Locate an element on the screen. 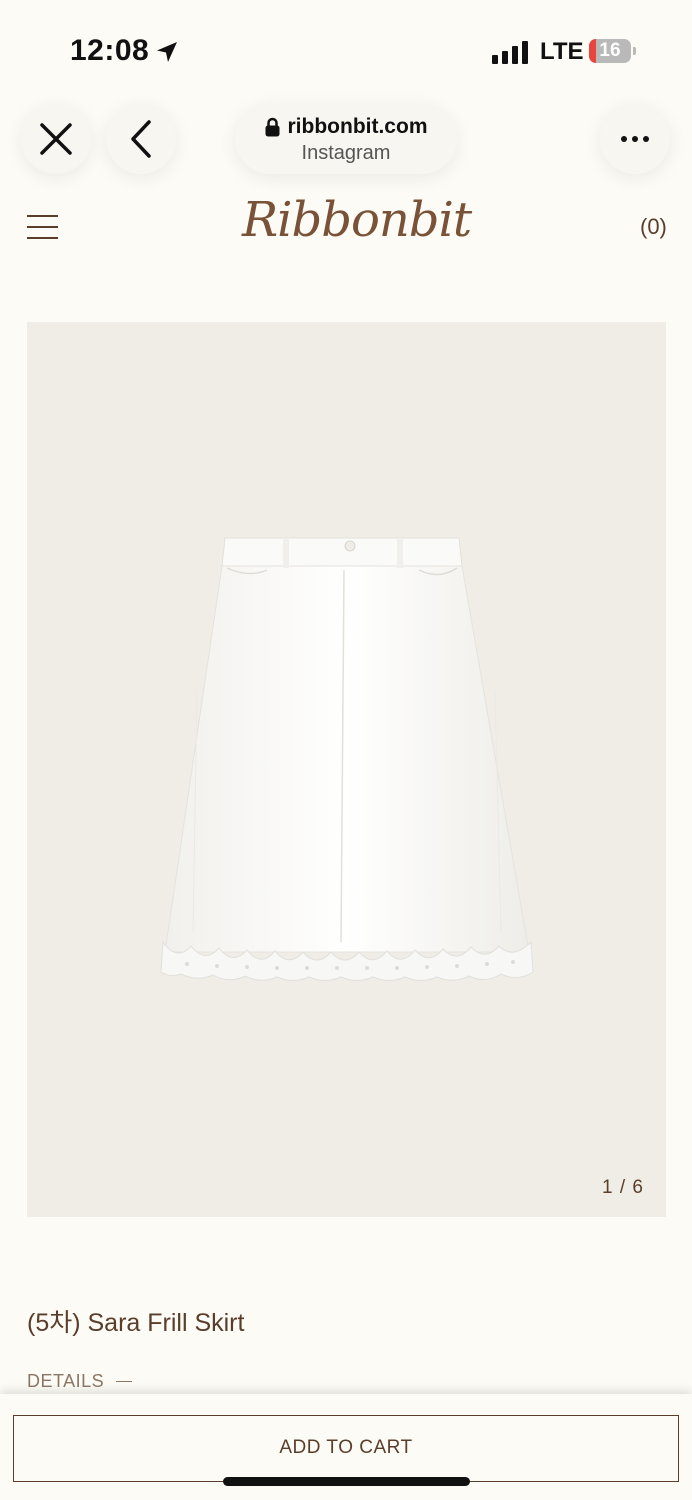 Image resolution: width=692 pixels, height=1500 pixels. image-pager: 1 / 6 is located at coordinates (623, 1187).